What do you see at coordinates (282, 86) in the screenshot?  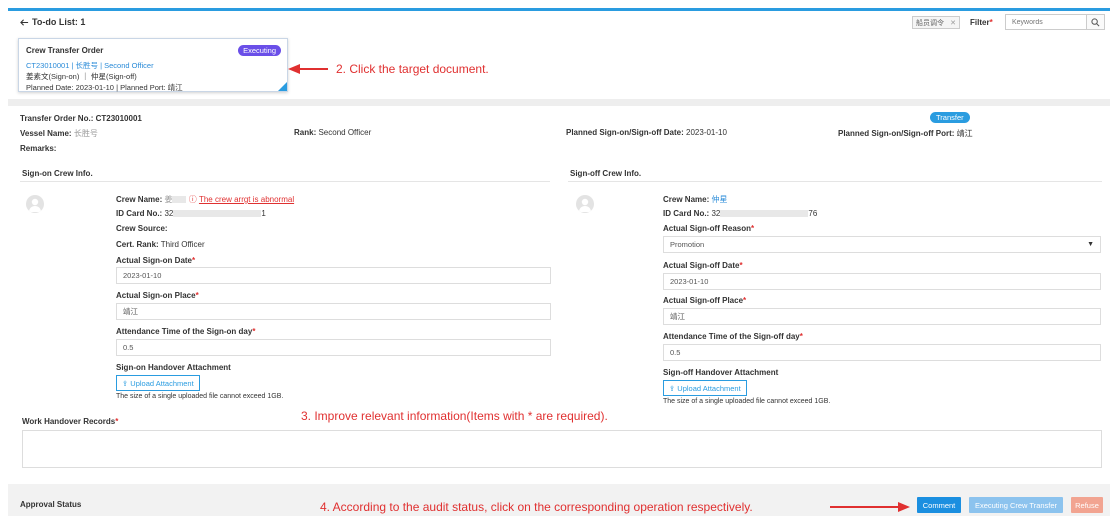 I see `card-corner-marker` at bounding box center [282, 86].